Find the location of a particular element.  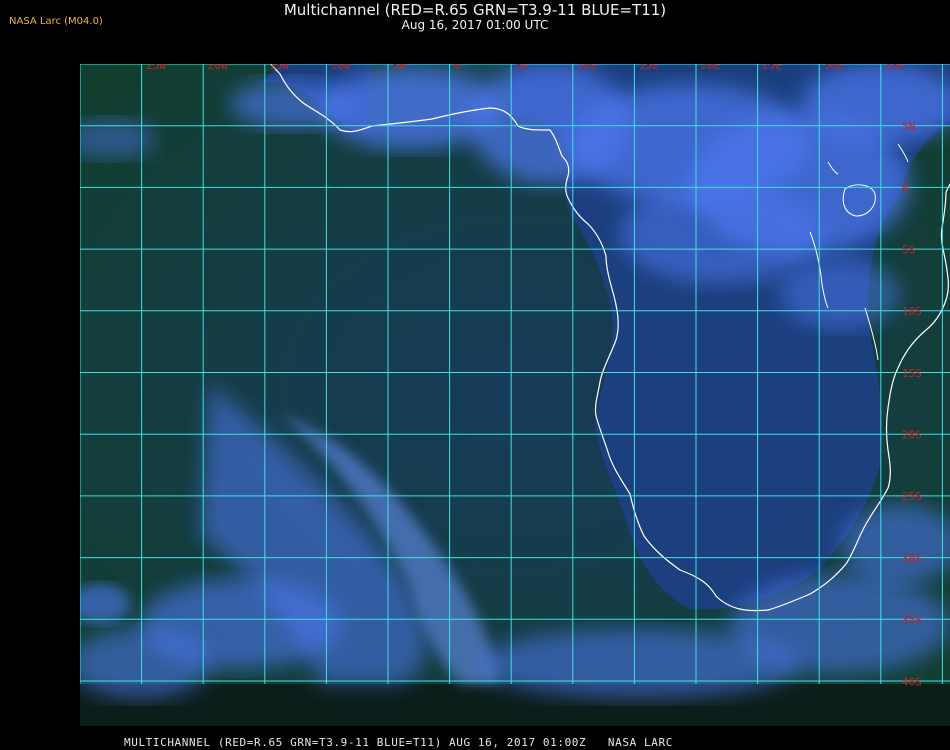

latitude-label: 35S is located at coordinates (912, 620).